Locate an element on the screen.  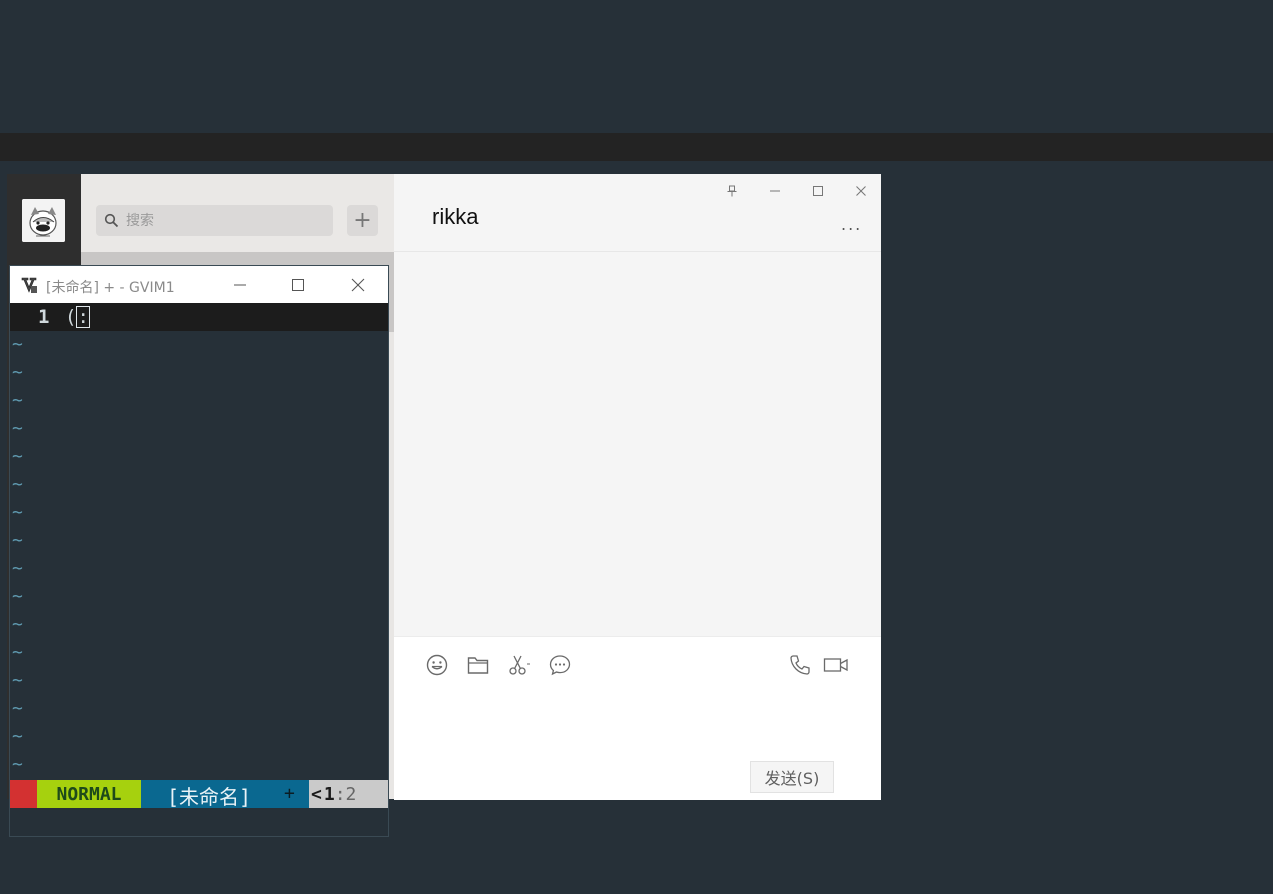
editor-current-line: 1 (: is located at coordinates (199, 317).